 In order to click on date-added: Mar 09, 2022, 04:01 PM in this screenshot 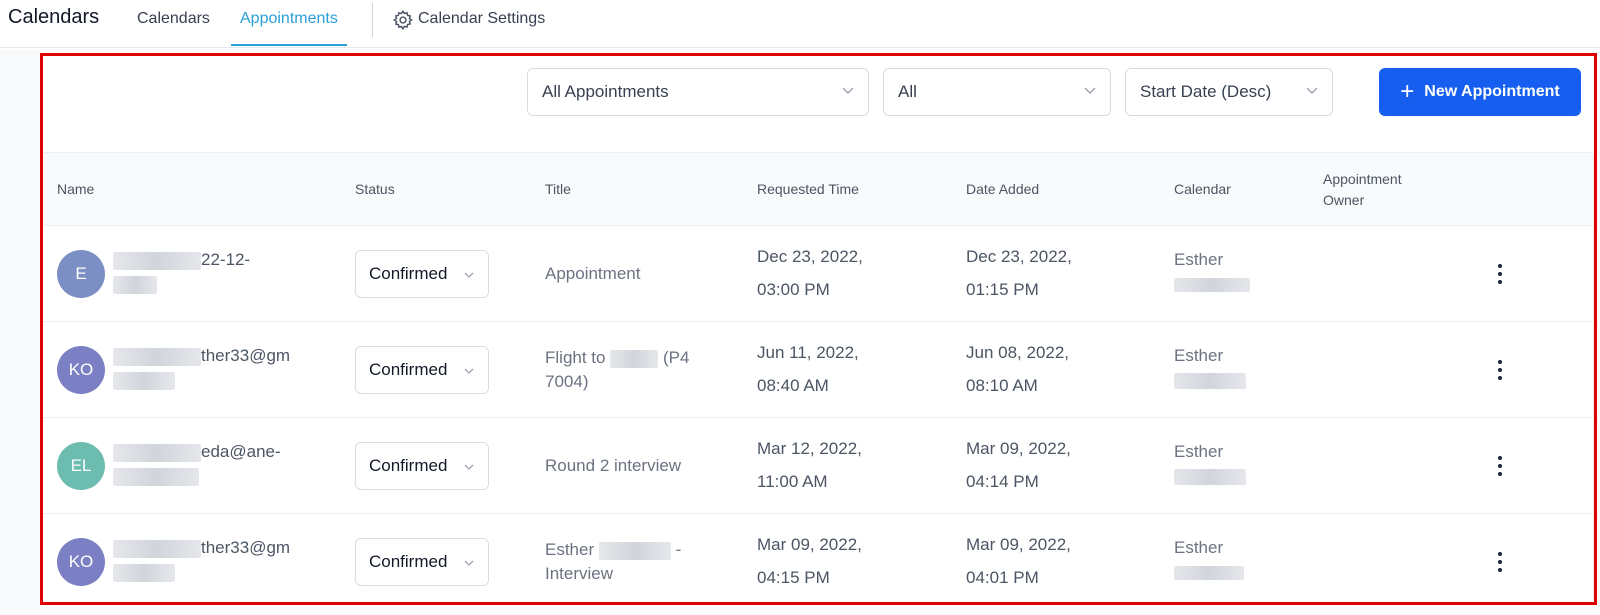, I will do `click(1018, 561)`.